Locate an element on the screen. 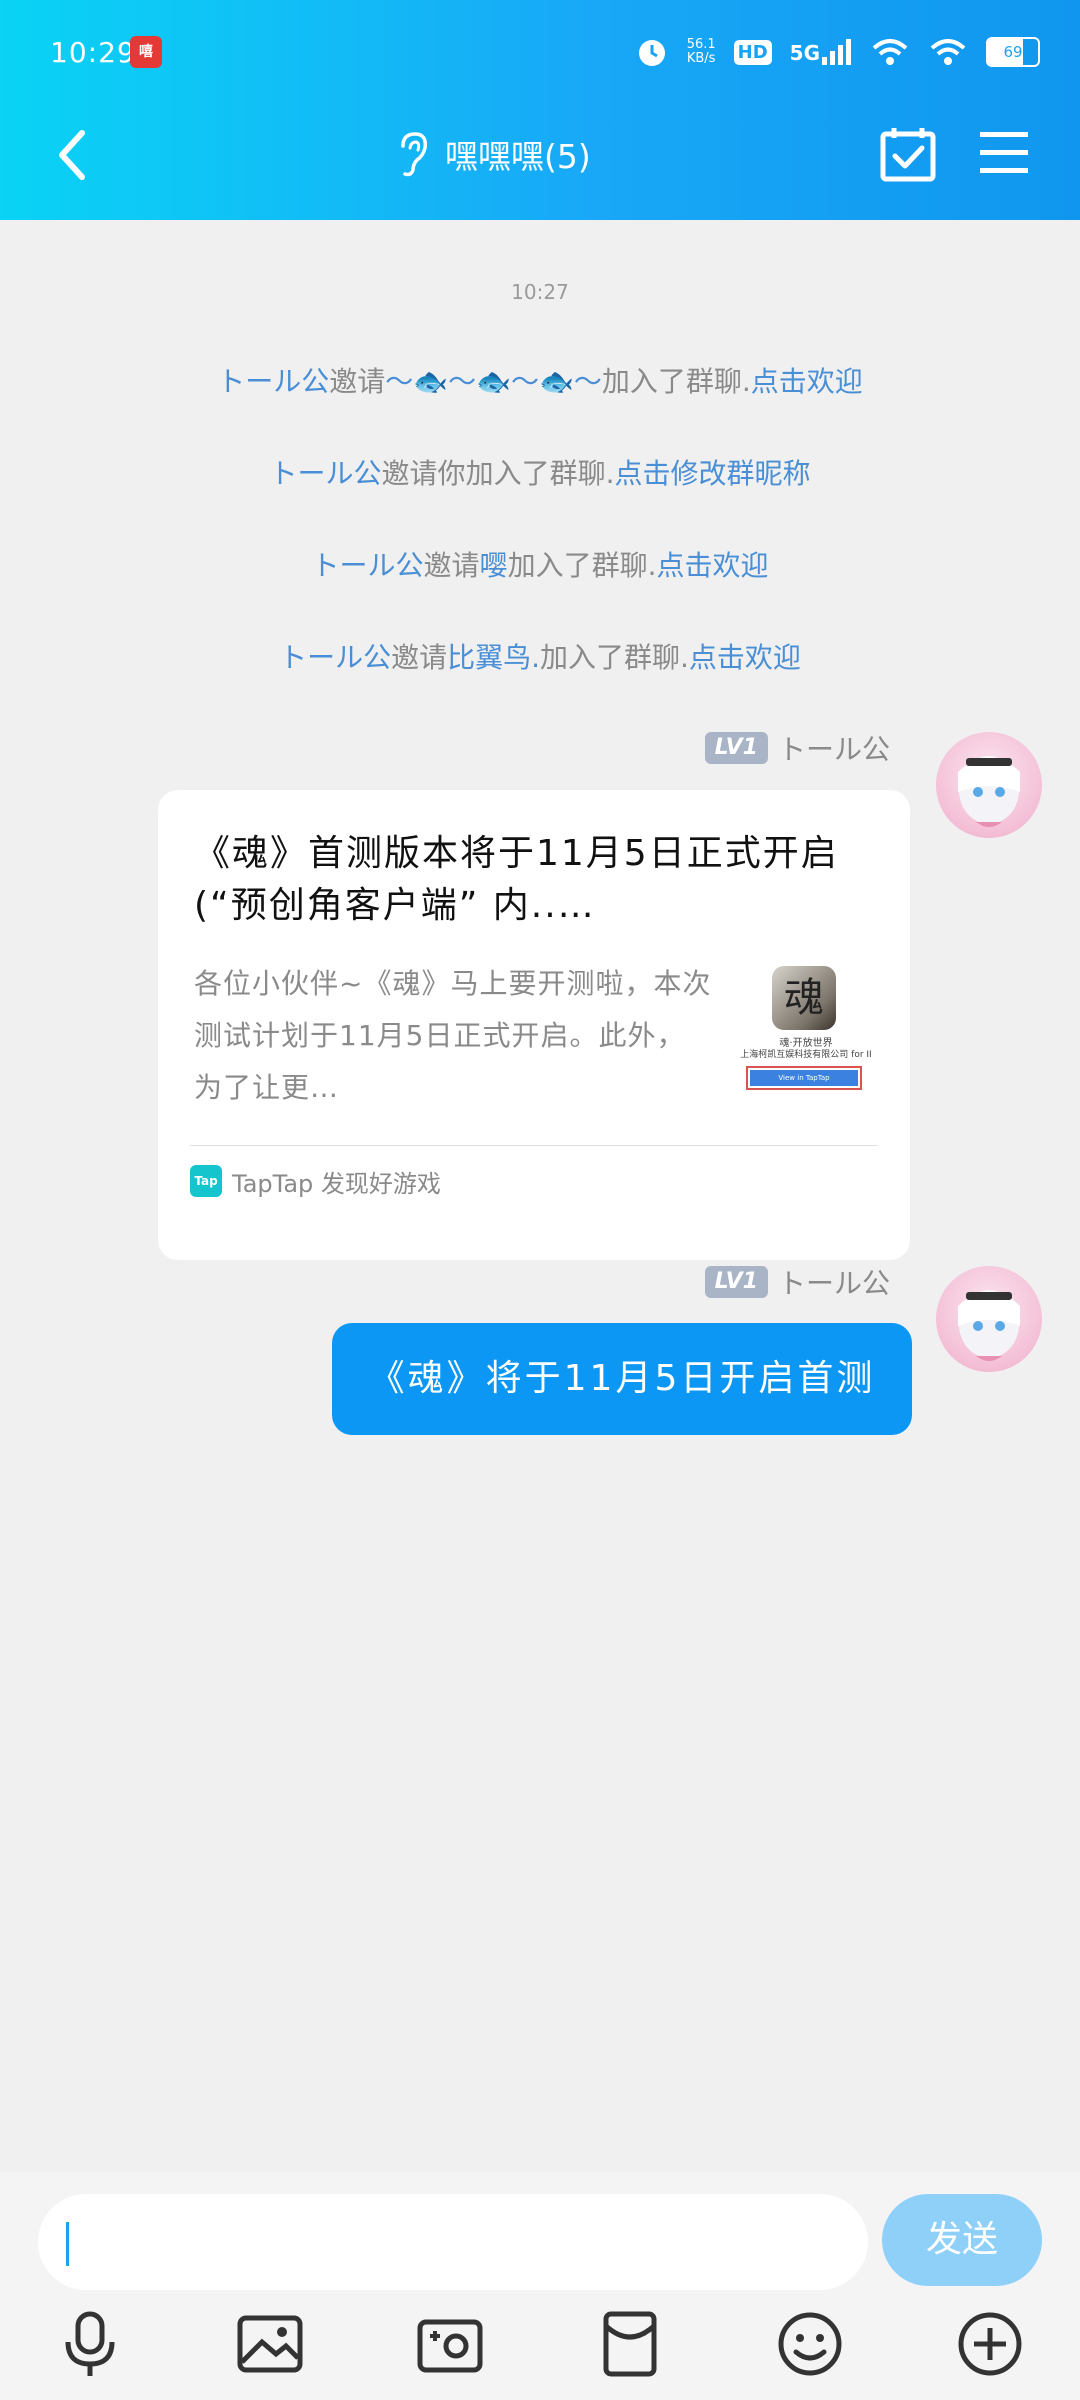 The height and width of the screenshot is (2400, 1080). message-bubble: 《魂》将于11月5日开启首测 is located at coordinates (622, 1379).